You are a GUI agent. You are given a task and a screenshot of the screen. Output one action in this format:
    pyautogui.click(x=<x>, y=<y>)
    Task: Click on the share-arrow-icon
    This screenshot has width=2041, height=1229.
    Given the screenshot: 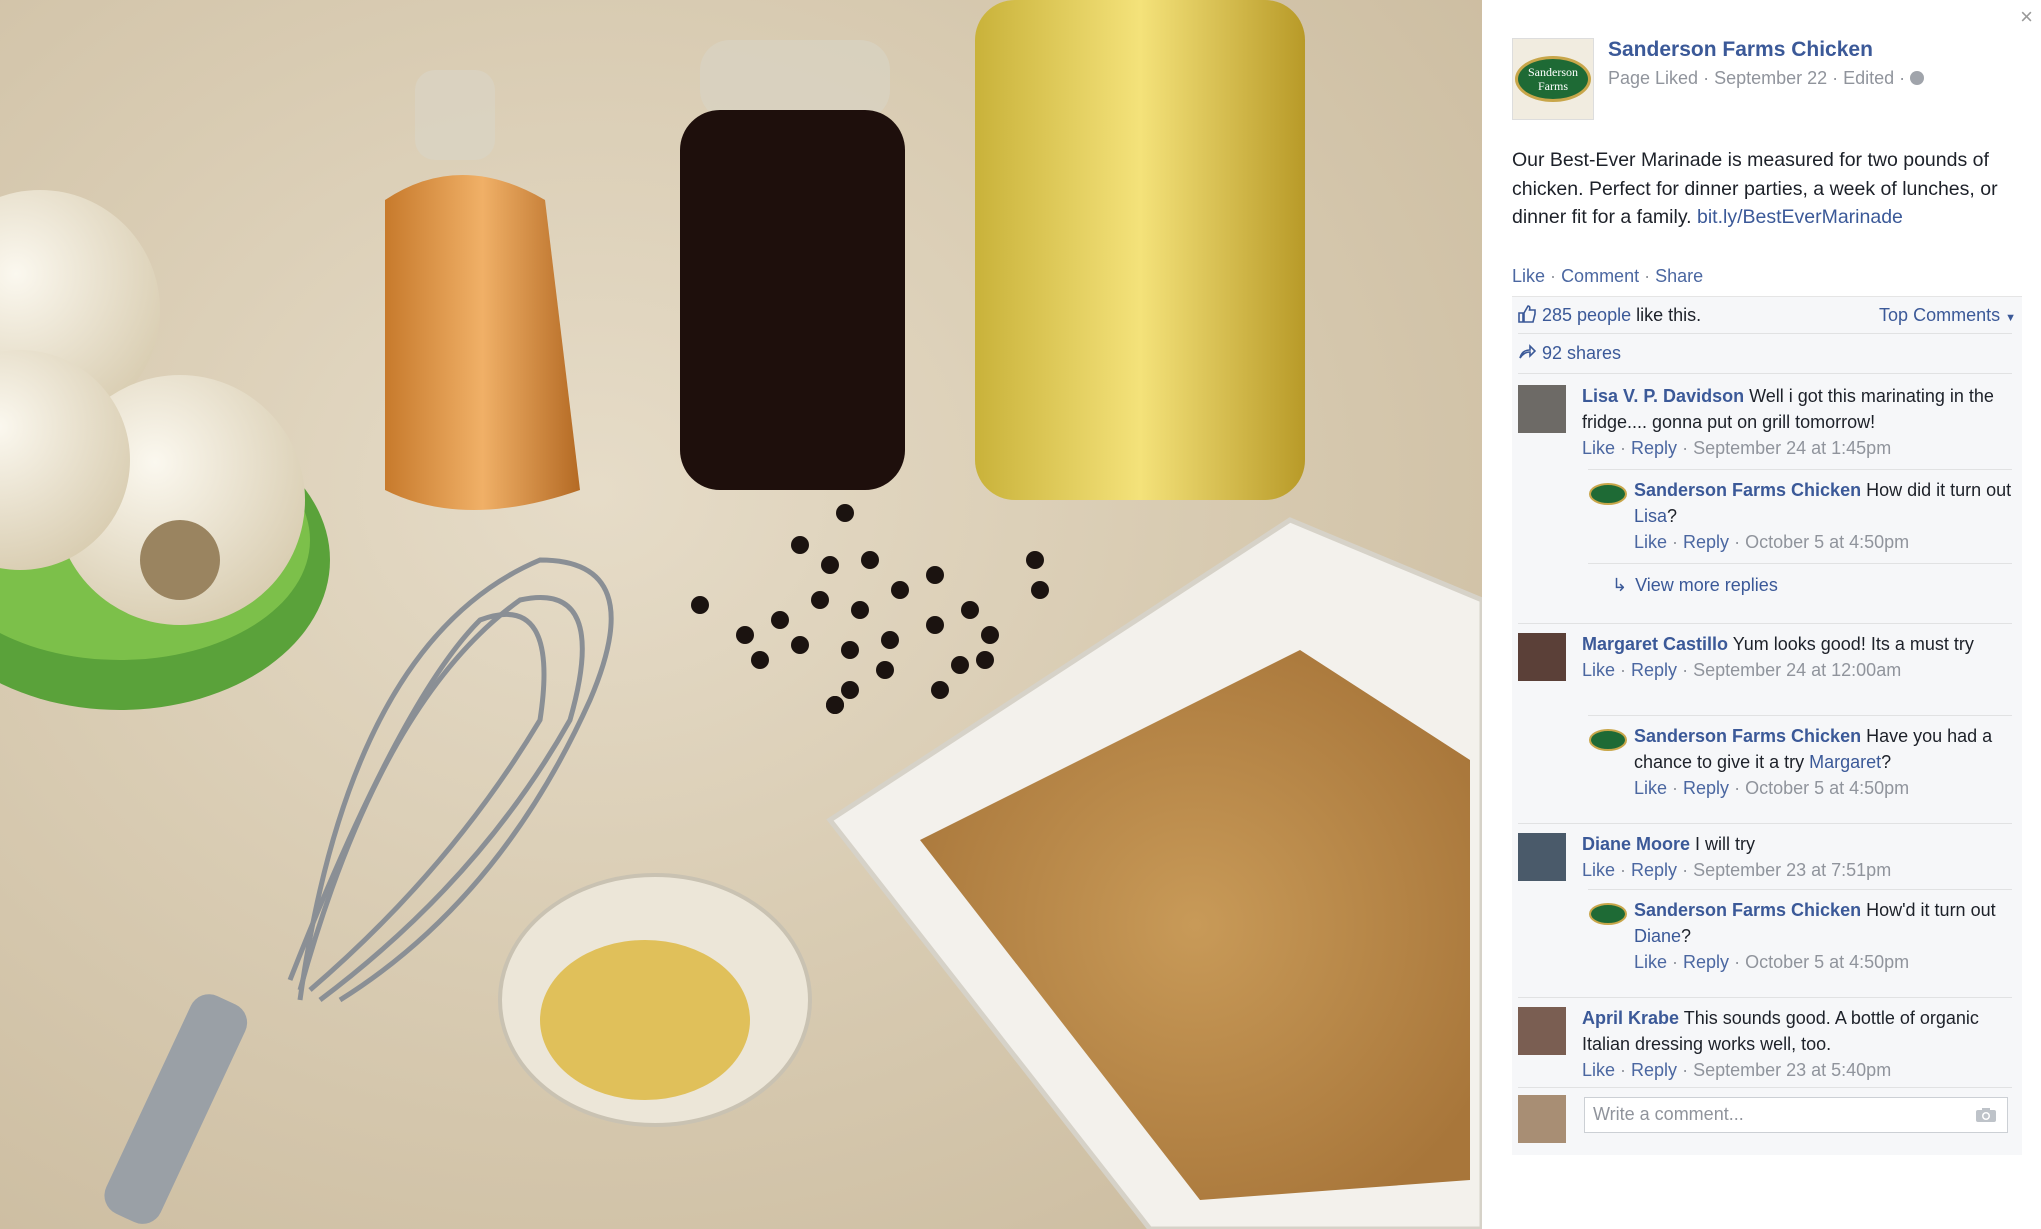 What is the action you would take?
    pyautogui.click(x=1527, y=351)
    